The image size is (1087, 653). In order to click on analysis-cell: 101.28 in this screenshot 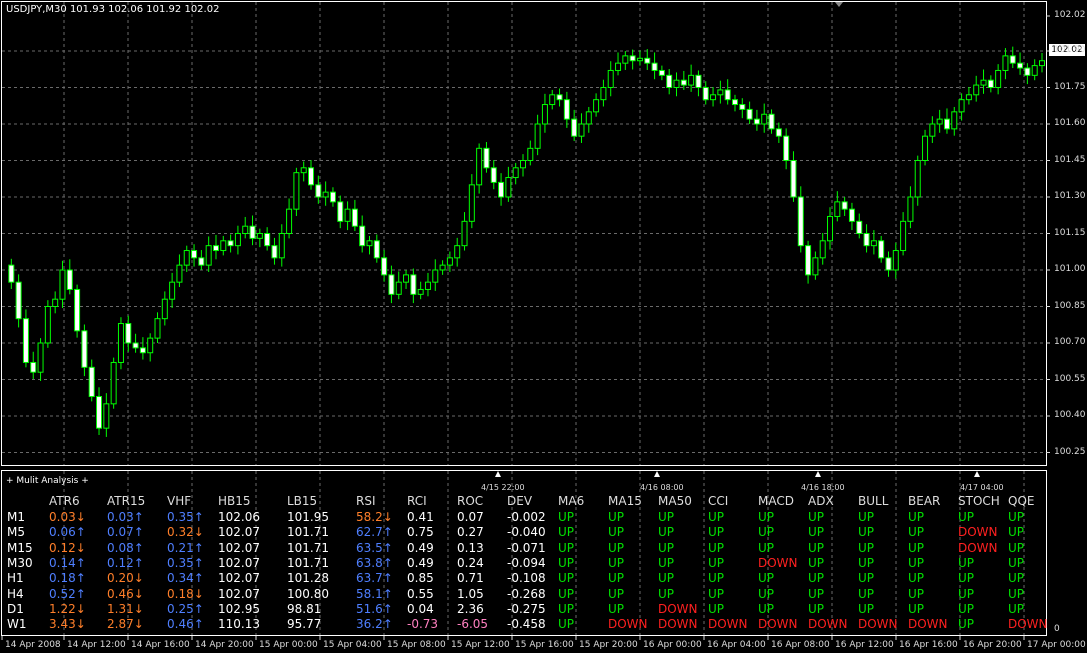, I will do `click(308, 578)`.